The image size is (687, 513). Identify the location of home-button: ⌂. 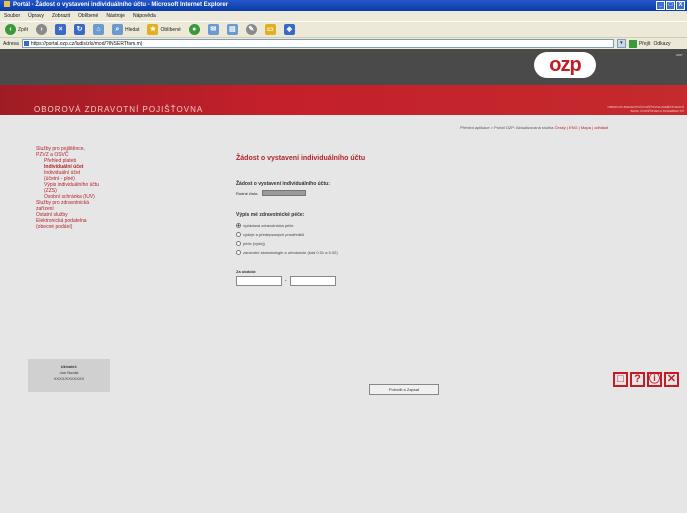
(98, 29).